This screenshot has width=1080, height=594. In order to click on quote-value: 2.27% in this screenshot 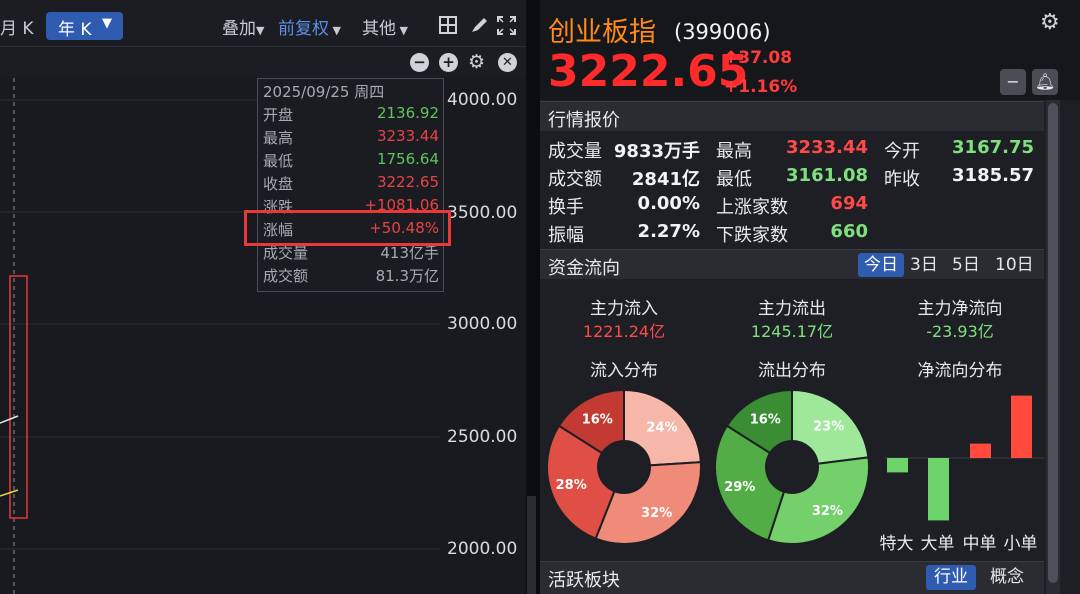, I will do `click(668, 231)`.